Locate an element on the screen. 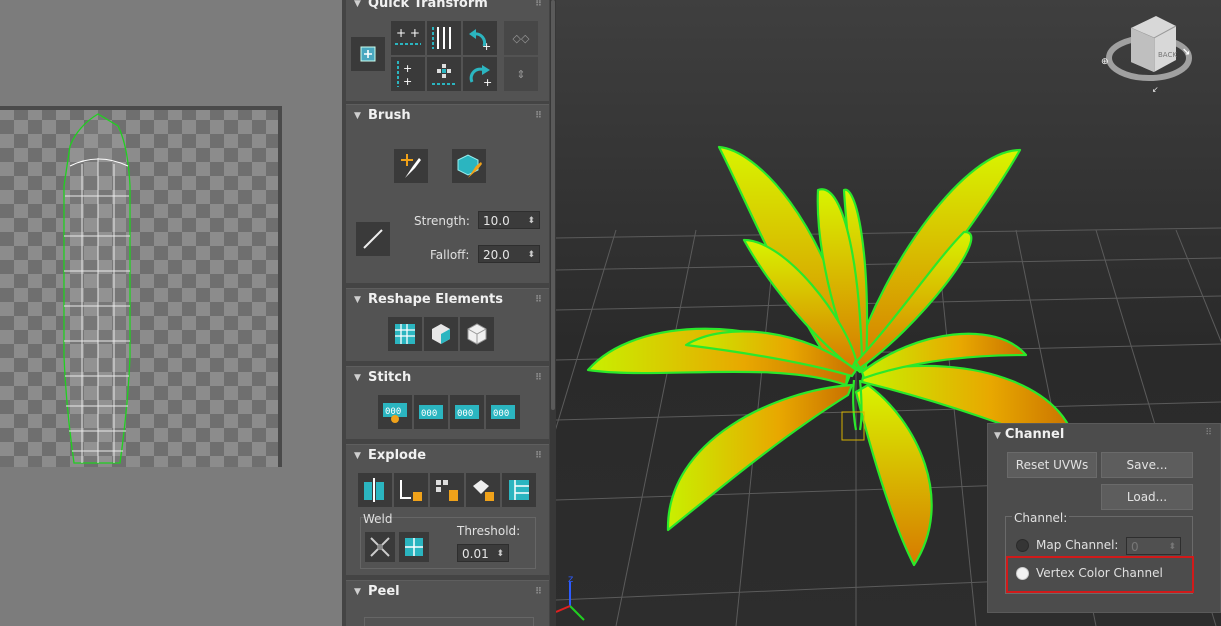  uv-shell is located at coordinates (97, 288).